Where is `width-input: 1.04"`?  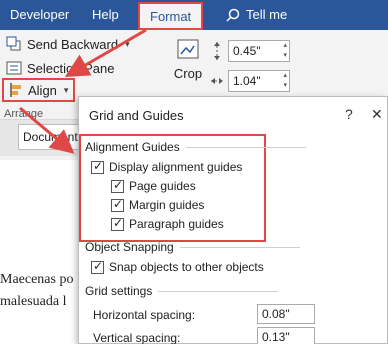 width-input: 1.04" is located at coordinates (259, 81).